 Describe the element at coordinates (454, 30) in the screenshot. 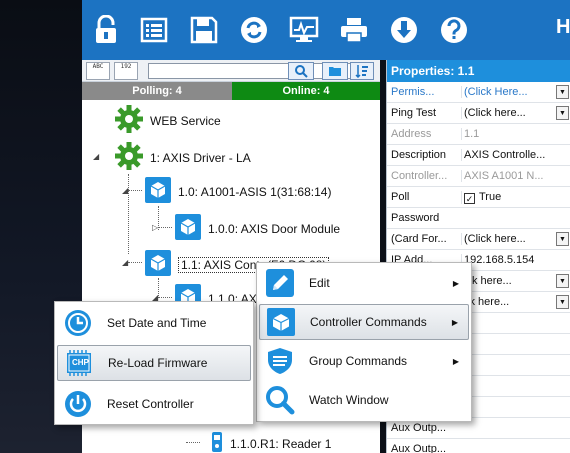

I see `help-icon` at that location.